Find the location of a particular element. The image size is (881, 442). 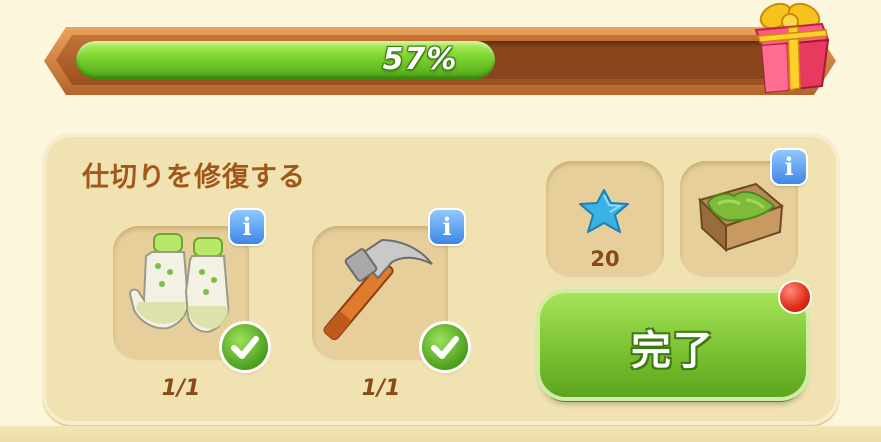

bottom-strip is located at coordinates (440, 434).